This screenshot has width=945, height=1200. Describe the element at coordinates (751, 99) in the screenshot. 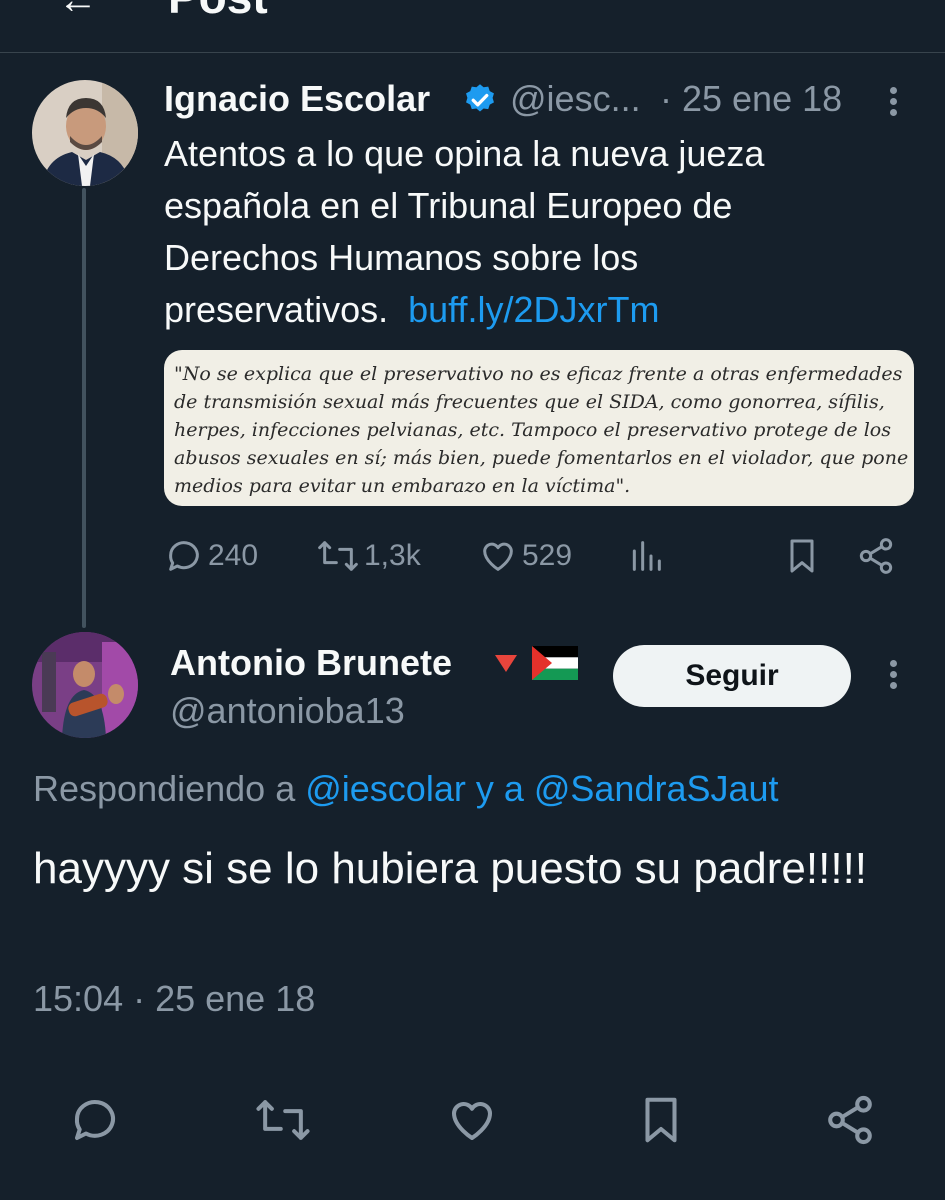

I see `tweet-date: · 25 ene 18` at that location.